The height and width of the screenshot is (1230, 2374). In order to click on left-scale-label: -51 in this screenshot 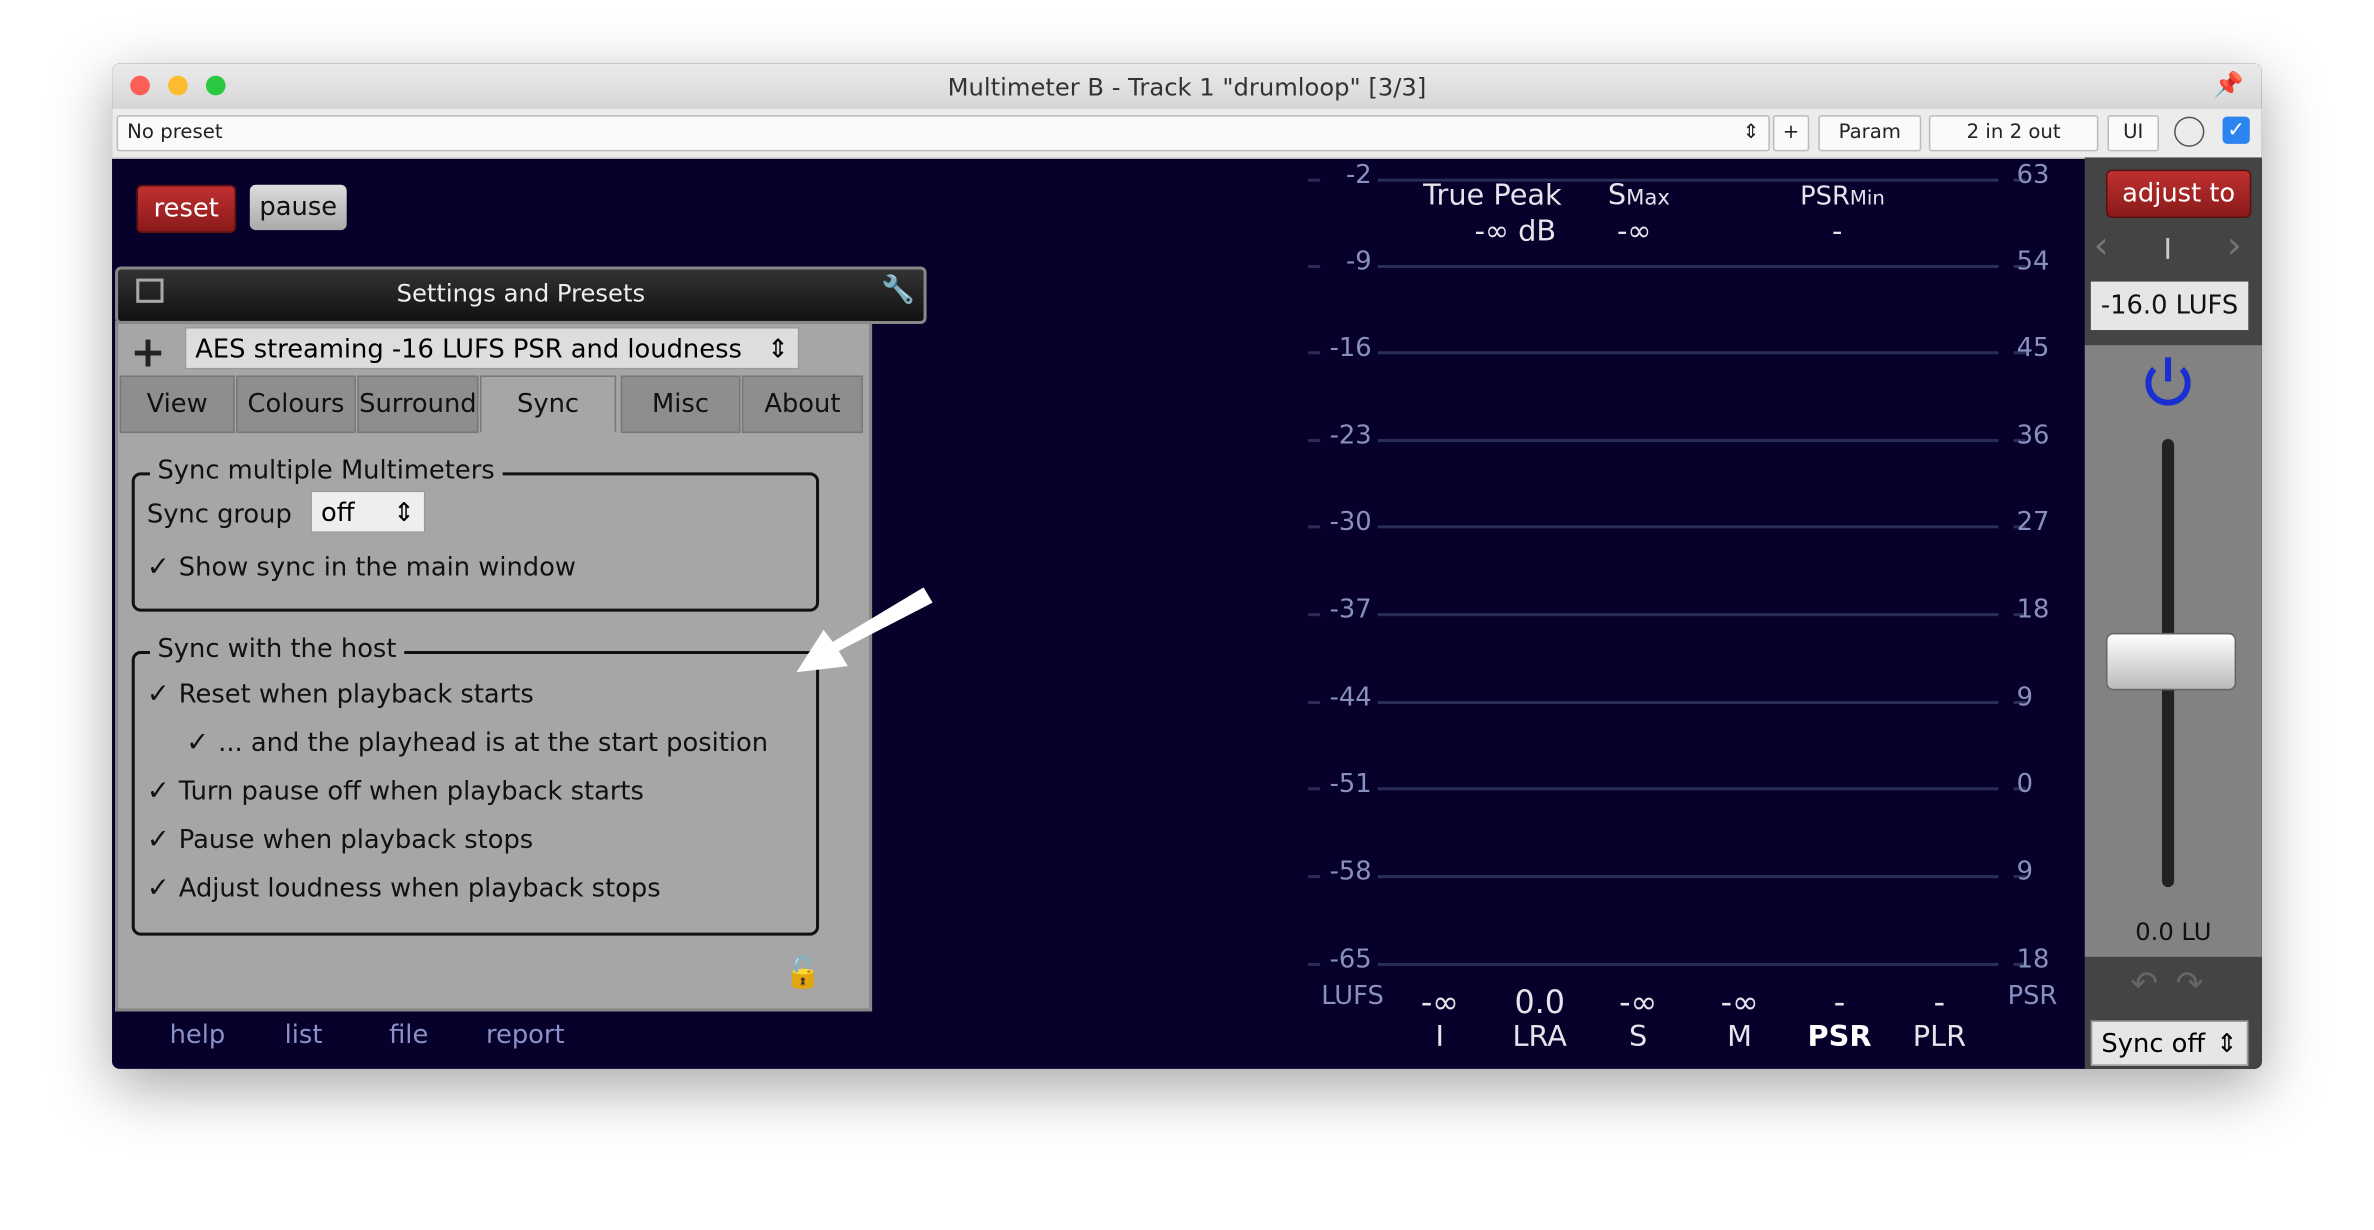, I will do `click(1350, 784)`.